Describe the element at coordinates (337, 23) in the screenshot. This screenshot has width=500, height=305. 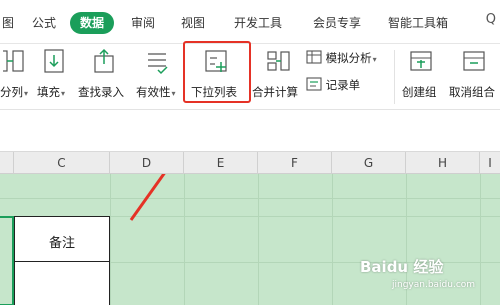
I see `tab-member: 会员专享` at that location.